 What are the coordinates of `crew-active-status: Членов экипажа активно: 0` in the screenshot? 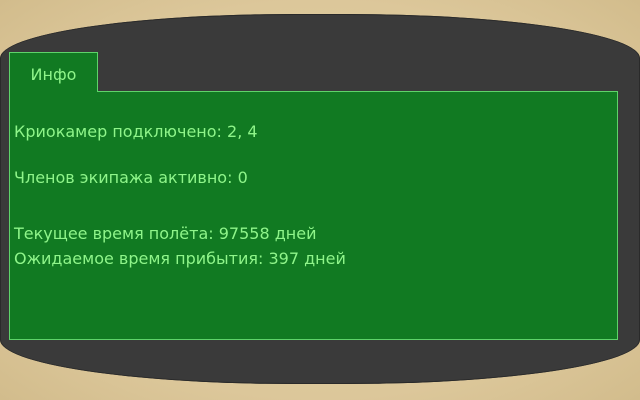 It's located at (131, 177).